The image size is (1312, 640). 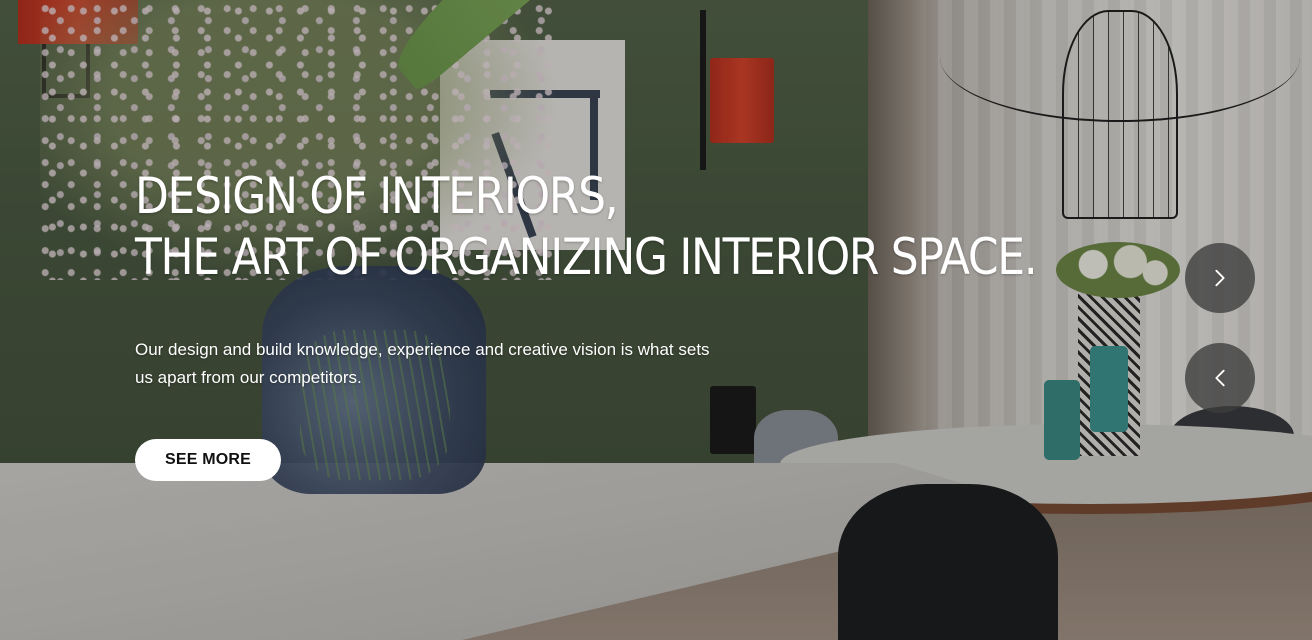 I want to click on slider-prev-button, so click(x=1220, y=378).